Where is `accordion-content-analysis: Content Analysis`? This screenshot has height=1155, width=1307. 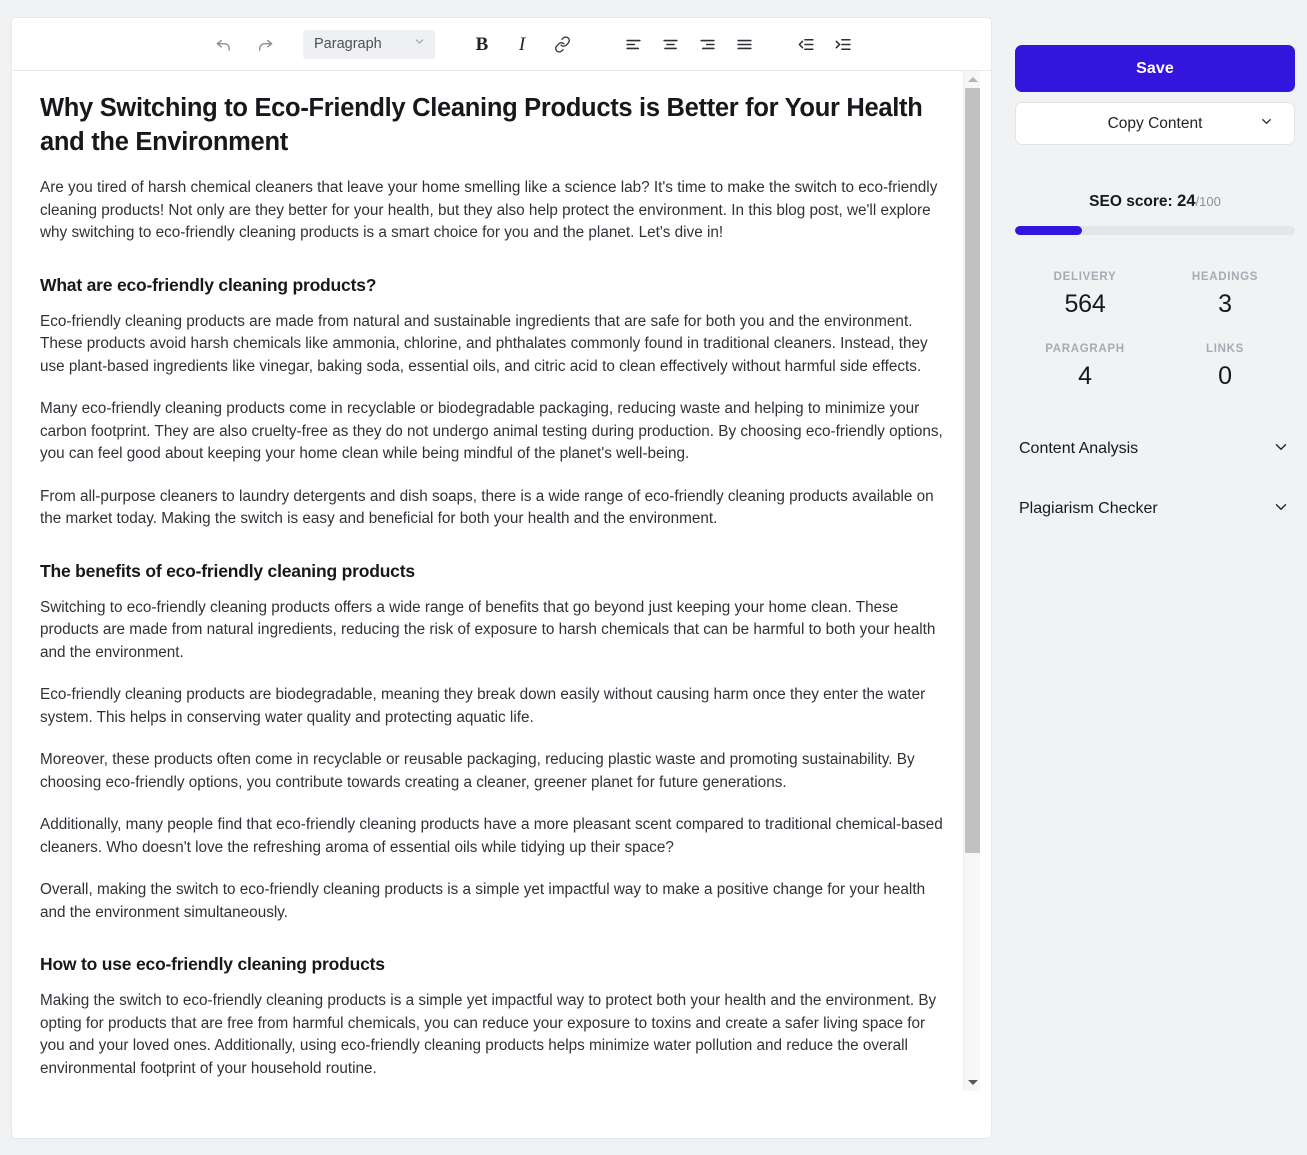 accordion-content-analysis: Content Analysis is located at coordinates (1155, 449).